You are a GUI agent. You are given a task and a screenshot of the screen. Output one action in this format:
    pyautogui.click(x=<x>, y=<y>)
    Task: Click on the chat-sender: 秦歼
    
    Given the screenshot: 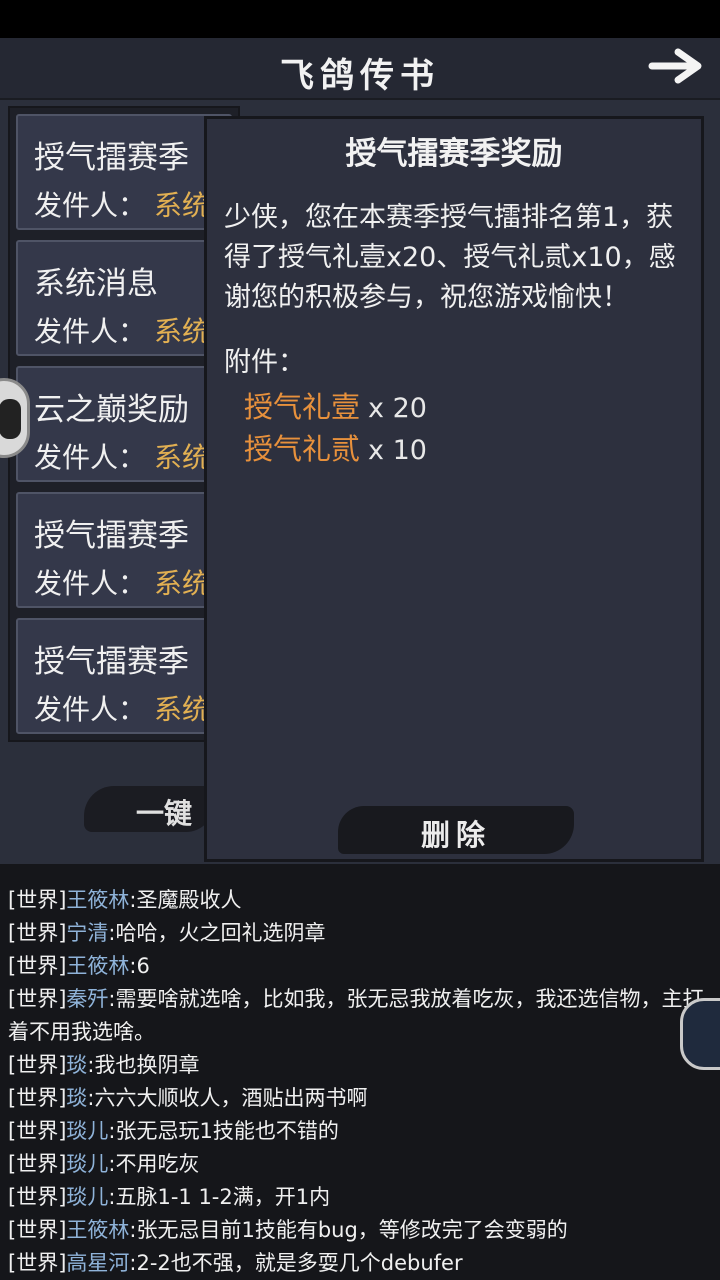 What is the action you would take?
    pyautogui.click(x=87, y=999)
    